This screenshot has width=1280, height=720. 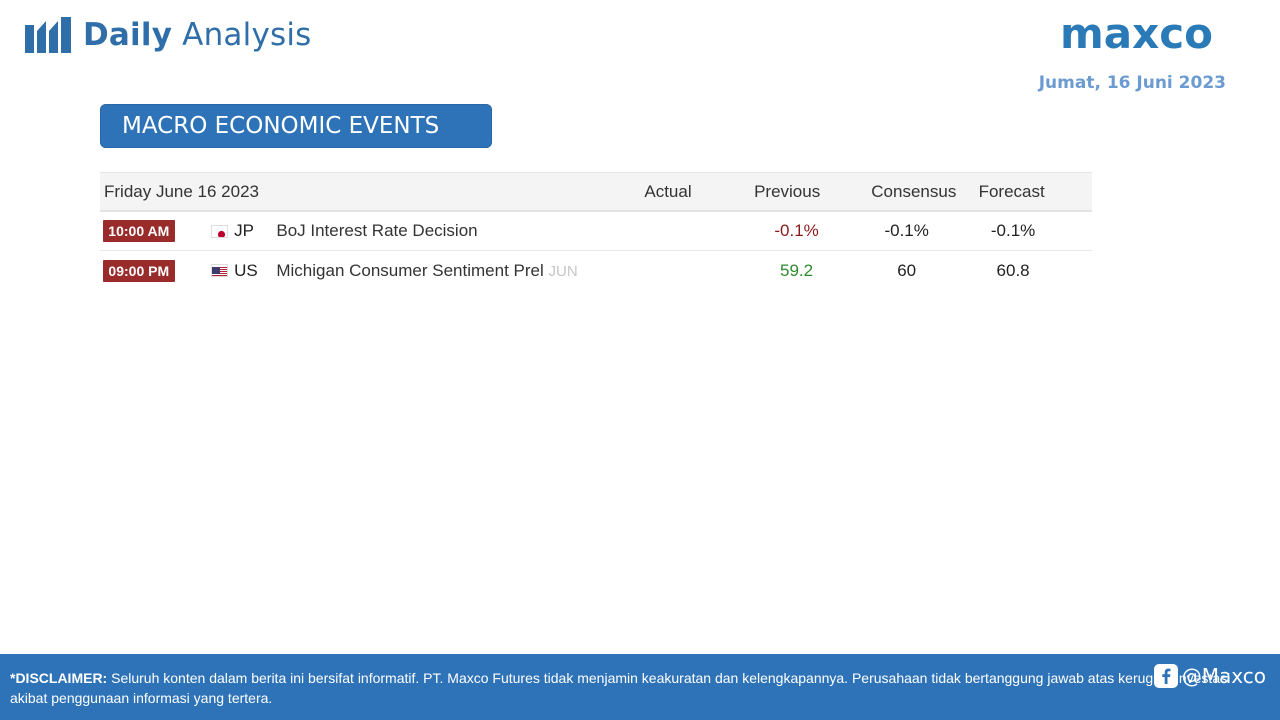 I want to click on report-date: Jumat, 16 Juni 2023, so click(x=1132, y=83).